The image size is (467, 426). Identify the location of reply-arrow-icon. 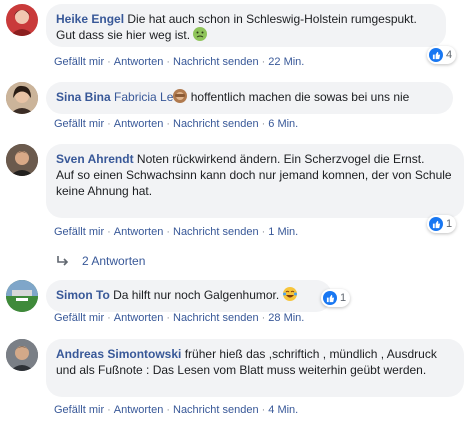
(63, 261).